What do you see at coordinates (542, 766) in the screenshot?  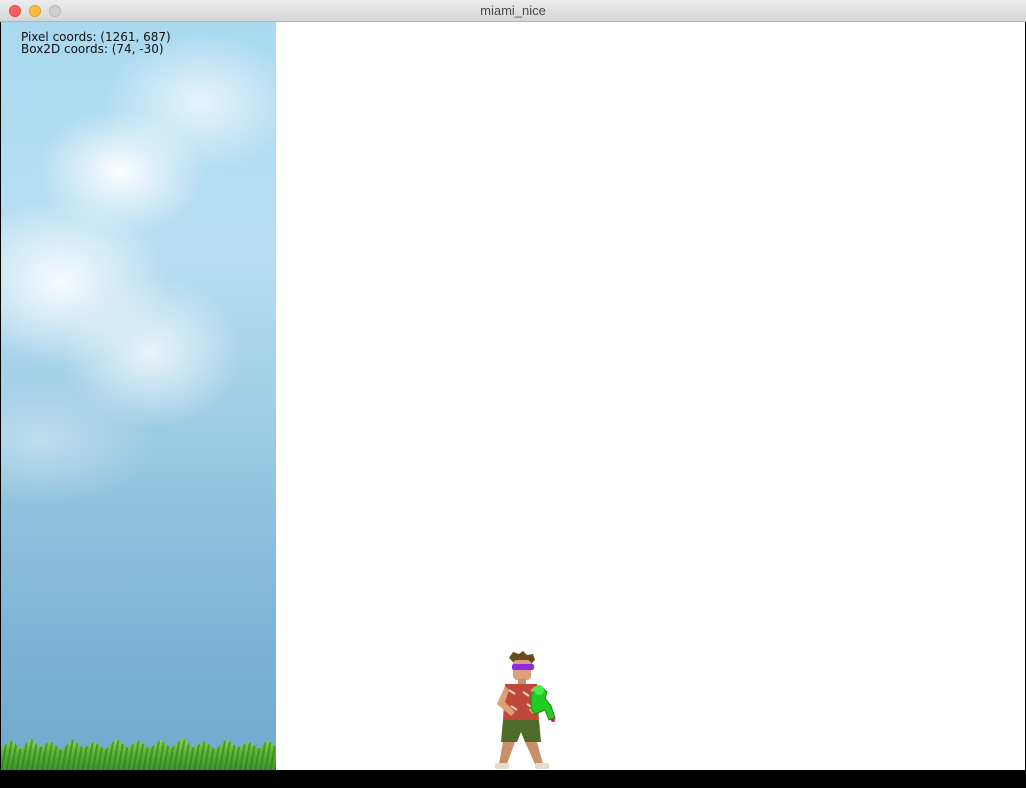 I see `player-right-shoe` at bounding box center [542, 766].